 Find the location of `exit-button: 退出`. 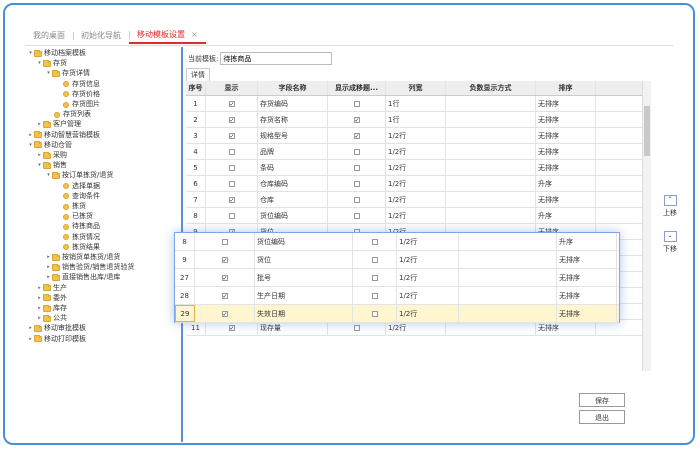

exit-button: 退出 is located at coordinates (602, 417).